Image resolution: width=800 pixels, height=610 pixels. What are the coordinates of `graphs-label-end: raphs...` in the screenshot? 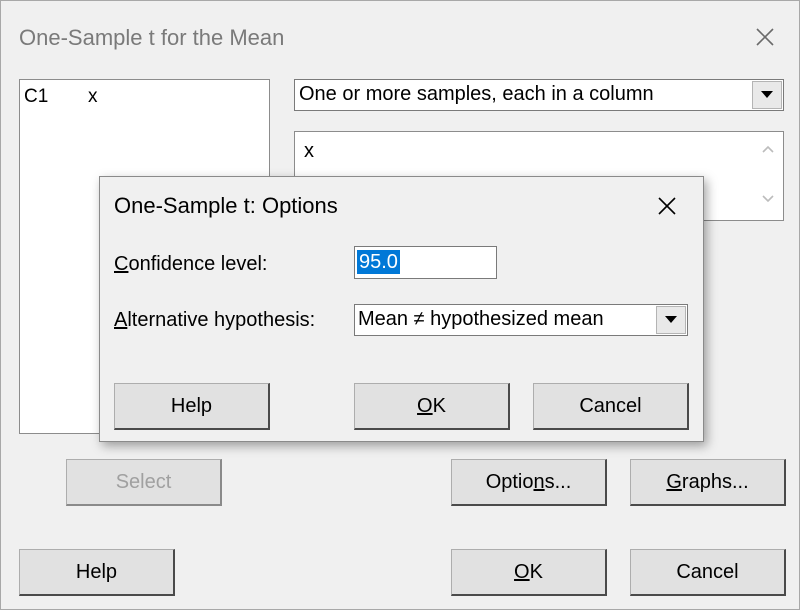 It's located at (715, 482).